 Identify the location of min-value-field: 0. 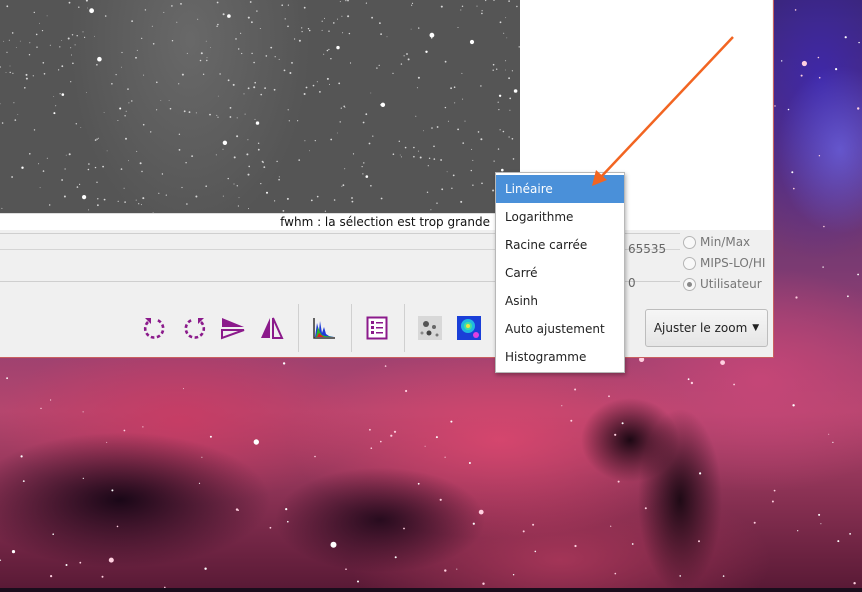
(632, 283).